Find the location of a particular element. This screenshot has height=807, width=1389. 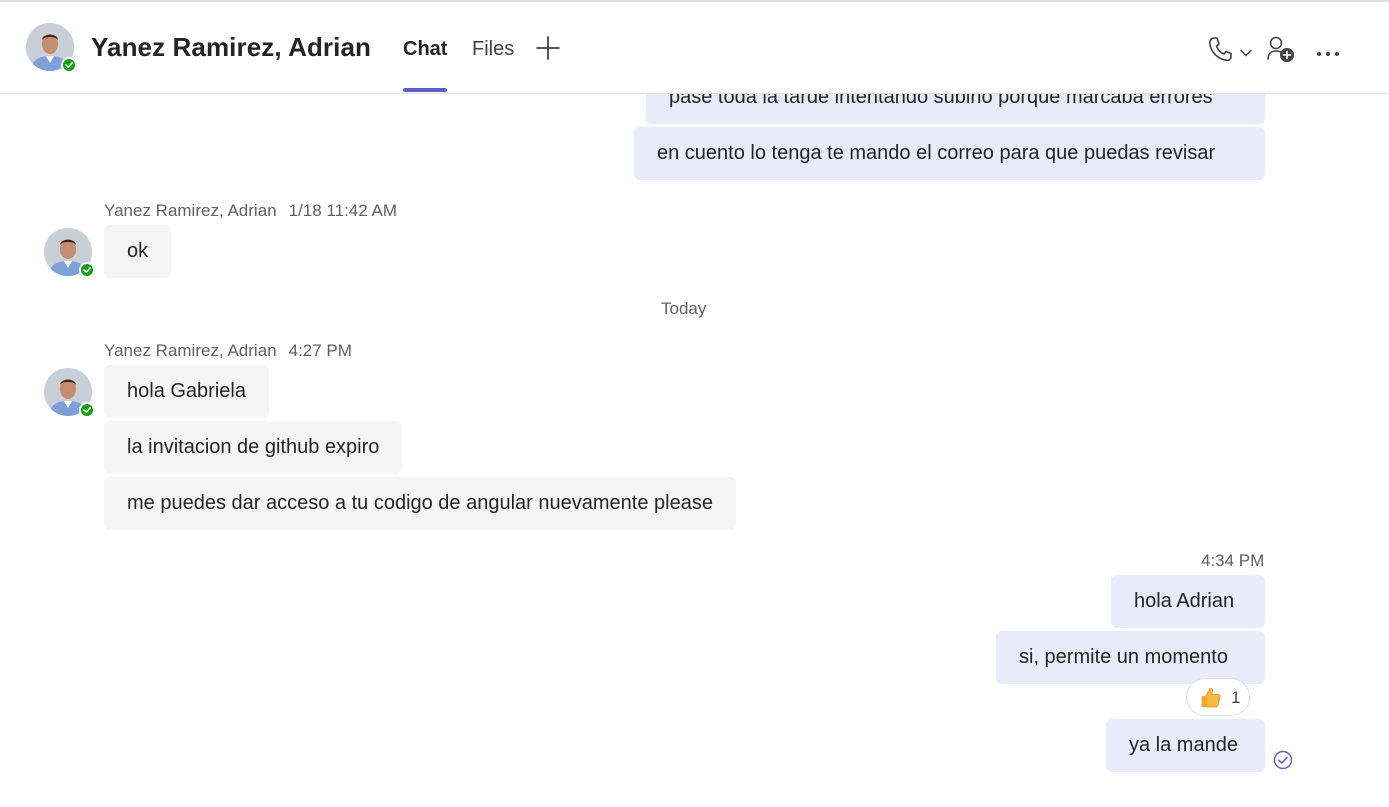

message-bubble-outgoing: ya la mande is located at coordinates (1185, 745).